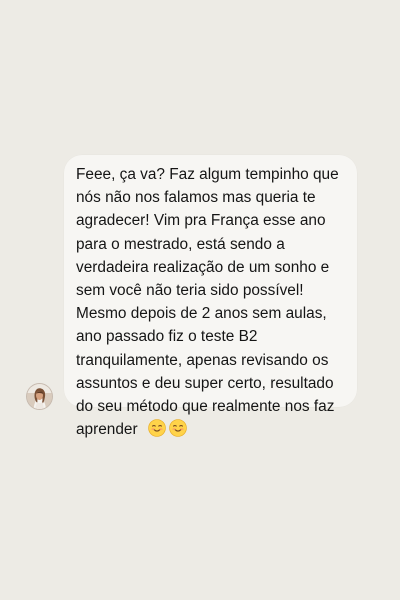 The image size is (400, 600). What do you see at coordinates (167, 428) in the screenshot?
I see `emoji-group` at bounding box center [167, 428].